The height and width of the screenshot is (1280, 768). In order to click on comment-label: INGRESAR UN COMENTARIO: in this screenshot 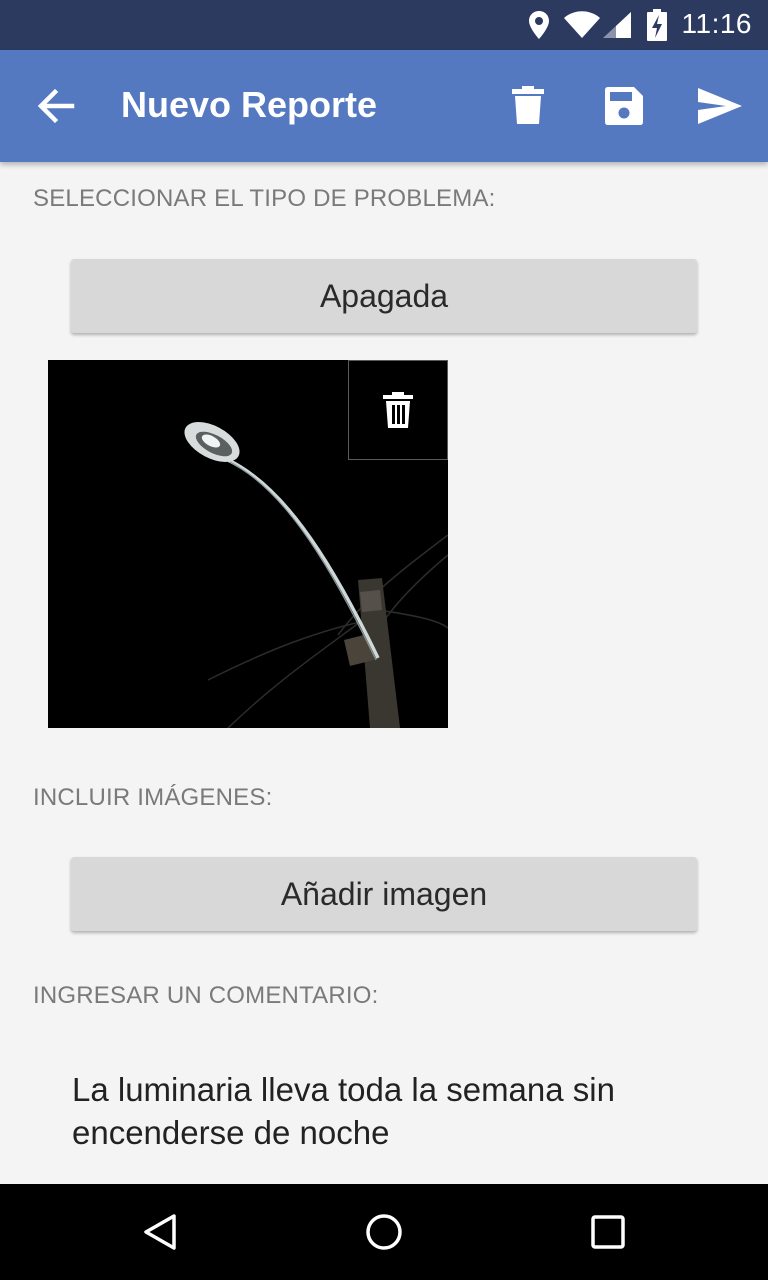, I will do `click(206, 995)`.